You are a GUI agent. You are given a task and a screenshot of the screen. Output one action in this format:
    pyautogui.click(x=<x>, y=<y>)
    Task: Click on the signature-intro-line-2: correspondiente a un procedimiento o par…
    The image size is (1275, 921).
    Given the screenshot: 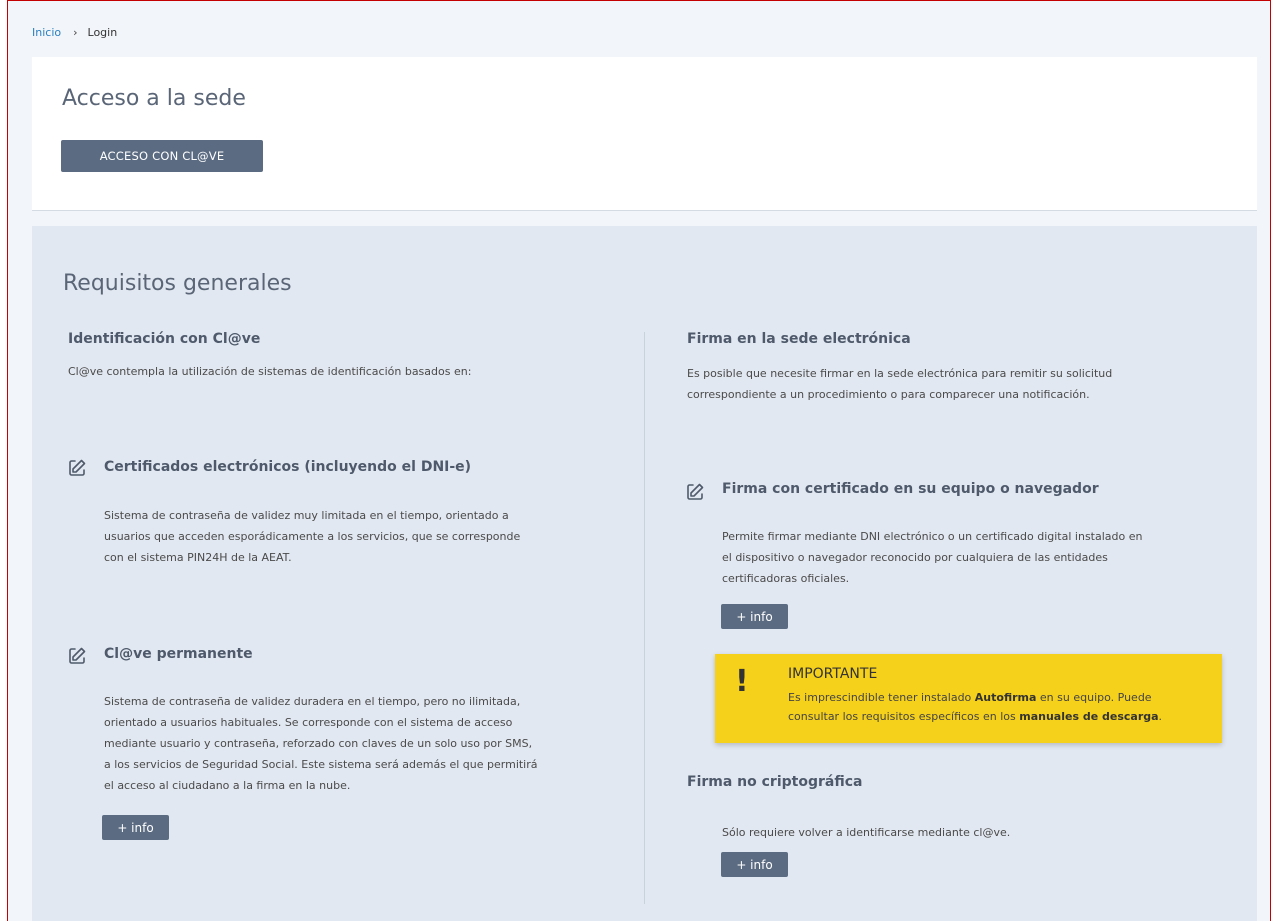 What is the action you would take?
    pyautogui.click(x=888, y=394)
    